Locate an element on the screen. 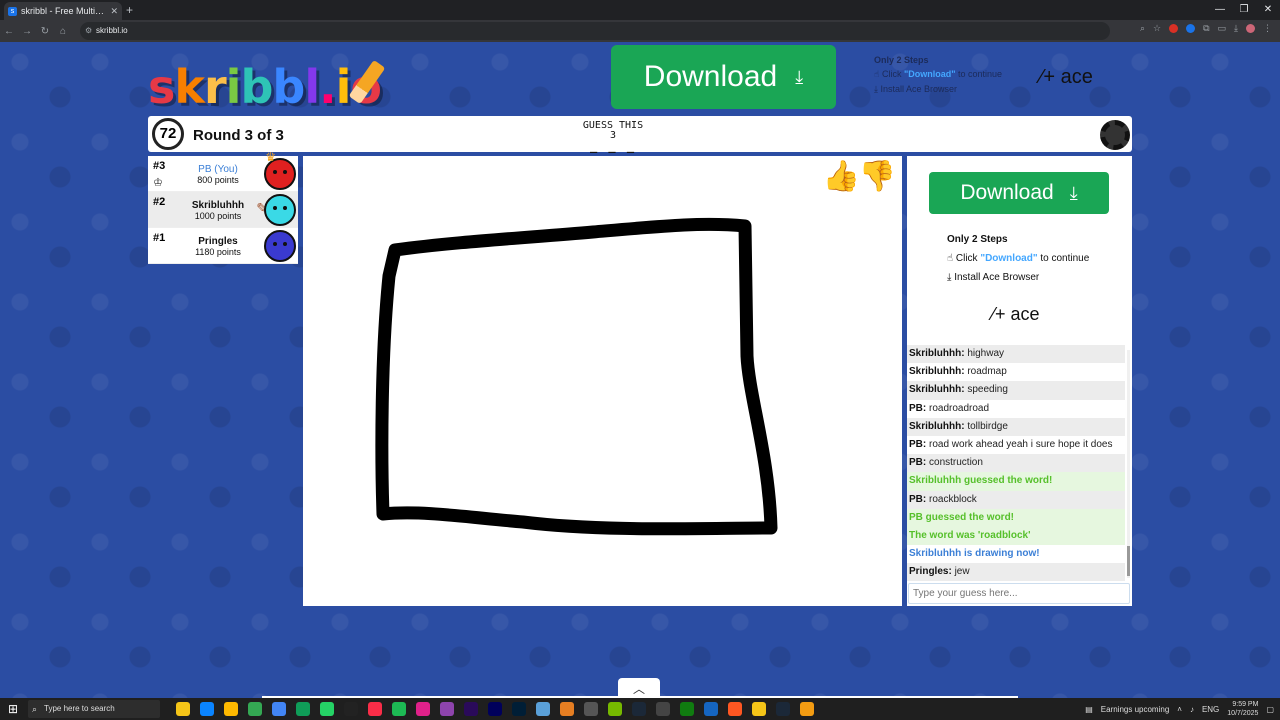 Image resolution: width=1280 pixels, height=720 pixels. chat-text: Skribluhhh is drawing now! is located at coordinates (974, 554).